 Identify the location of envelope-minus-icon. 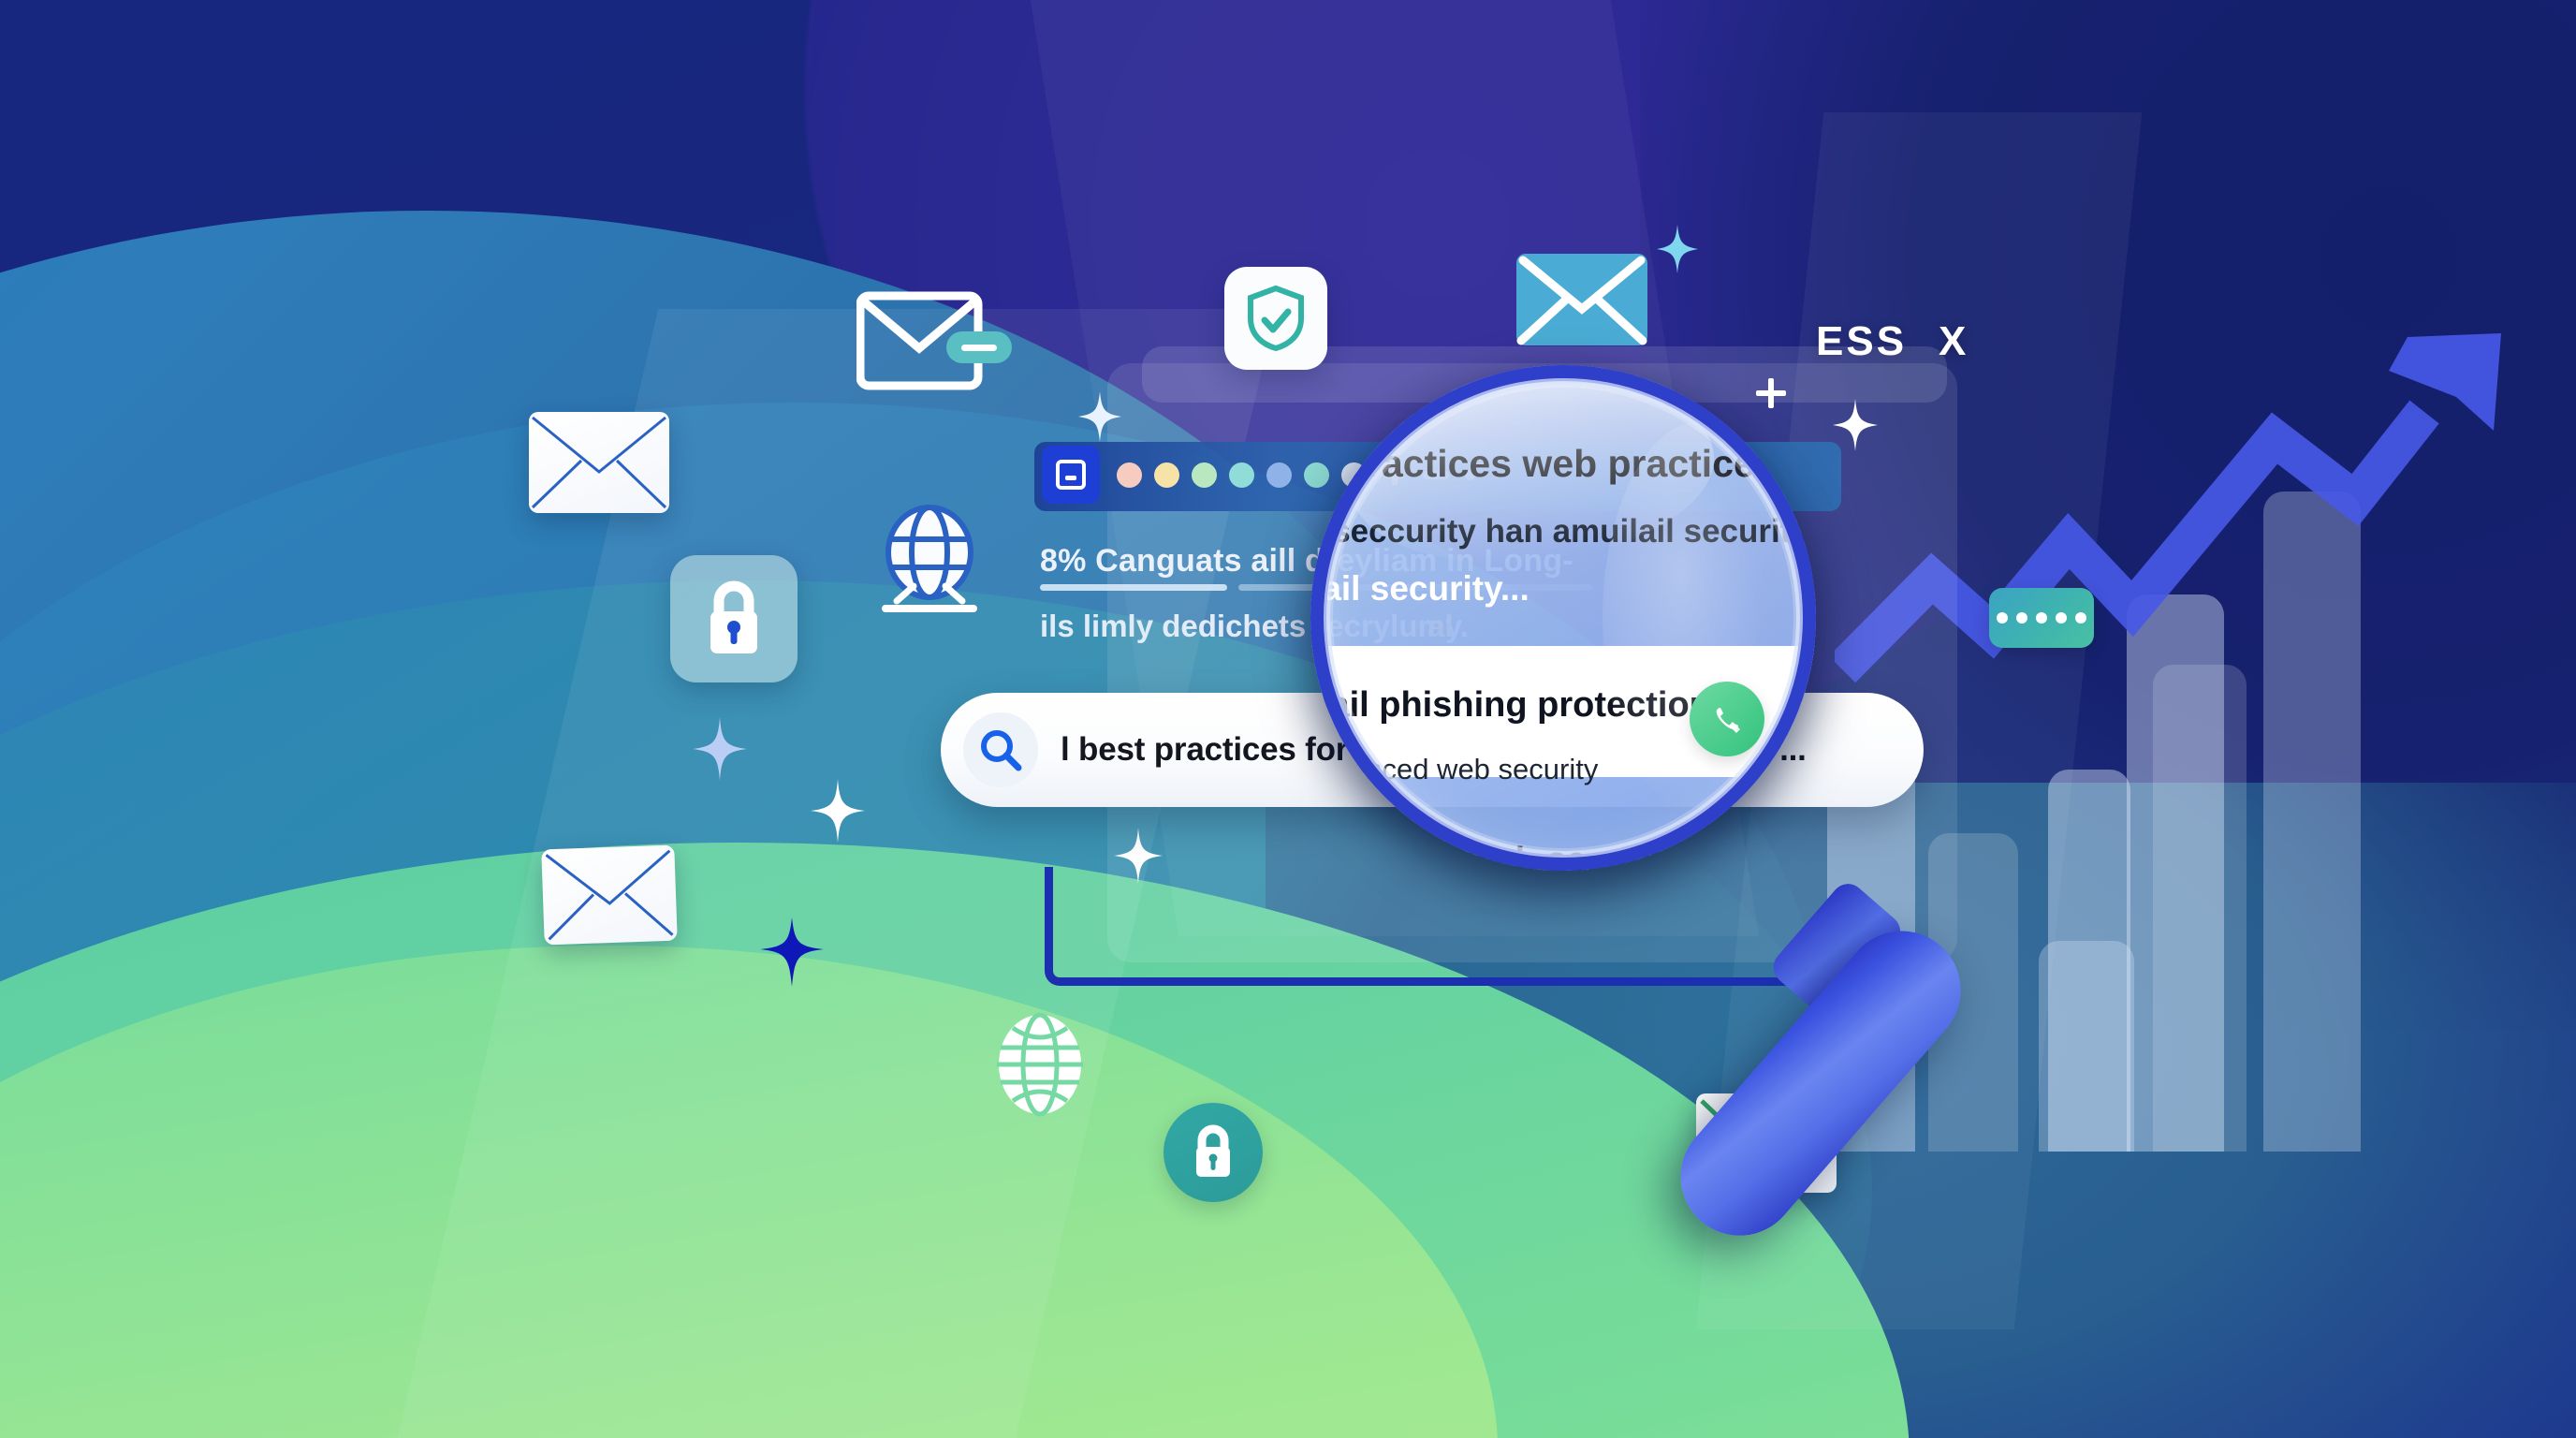
(936, 345).